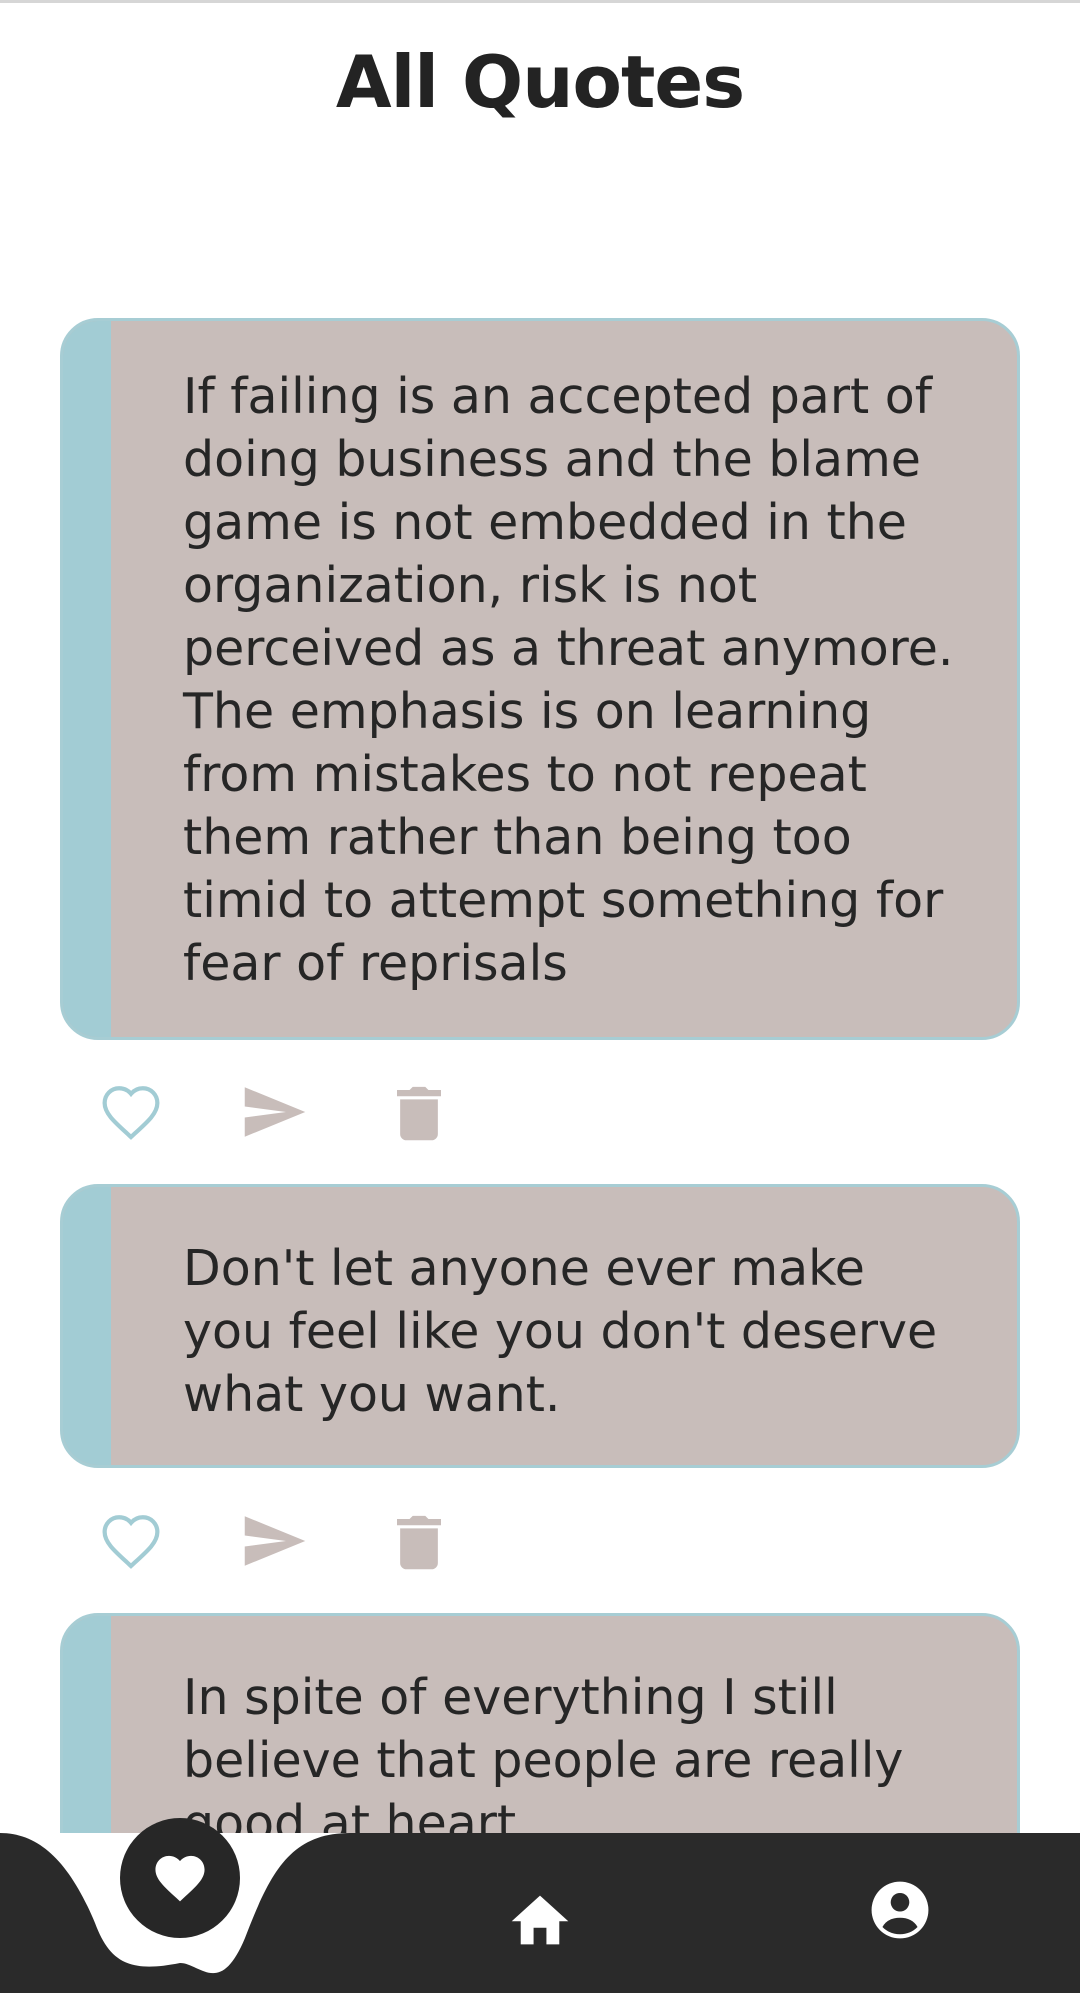 The width and height of the screenshot is (1080, 1993). What do you see at coordinates (540, 82) in the screenshot?
I see `page-title: All Quotes` at bounding box center [540, 82].